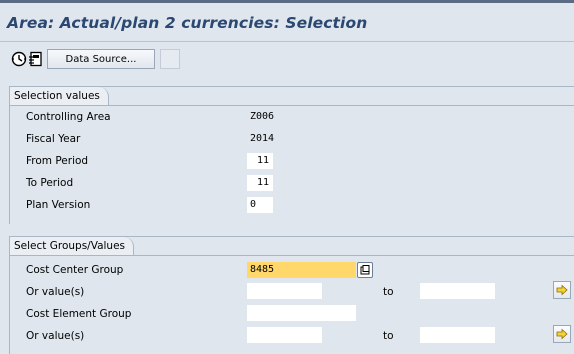  Describe the element at coordinates (19, 59) in the screenshot. I see `execute-clock-icon` at that location.